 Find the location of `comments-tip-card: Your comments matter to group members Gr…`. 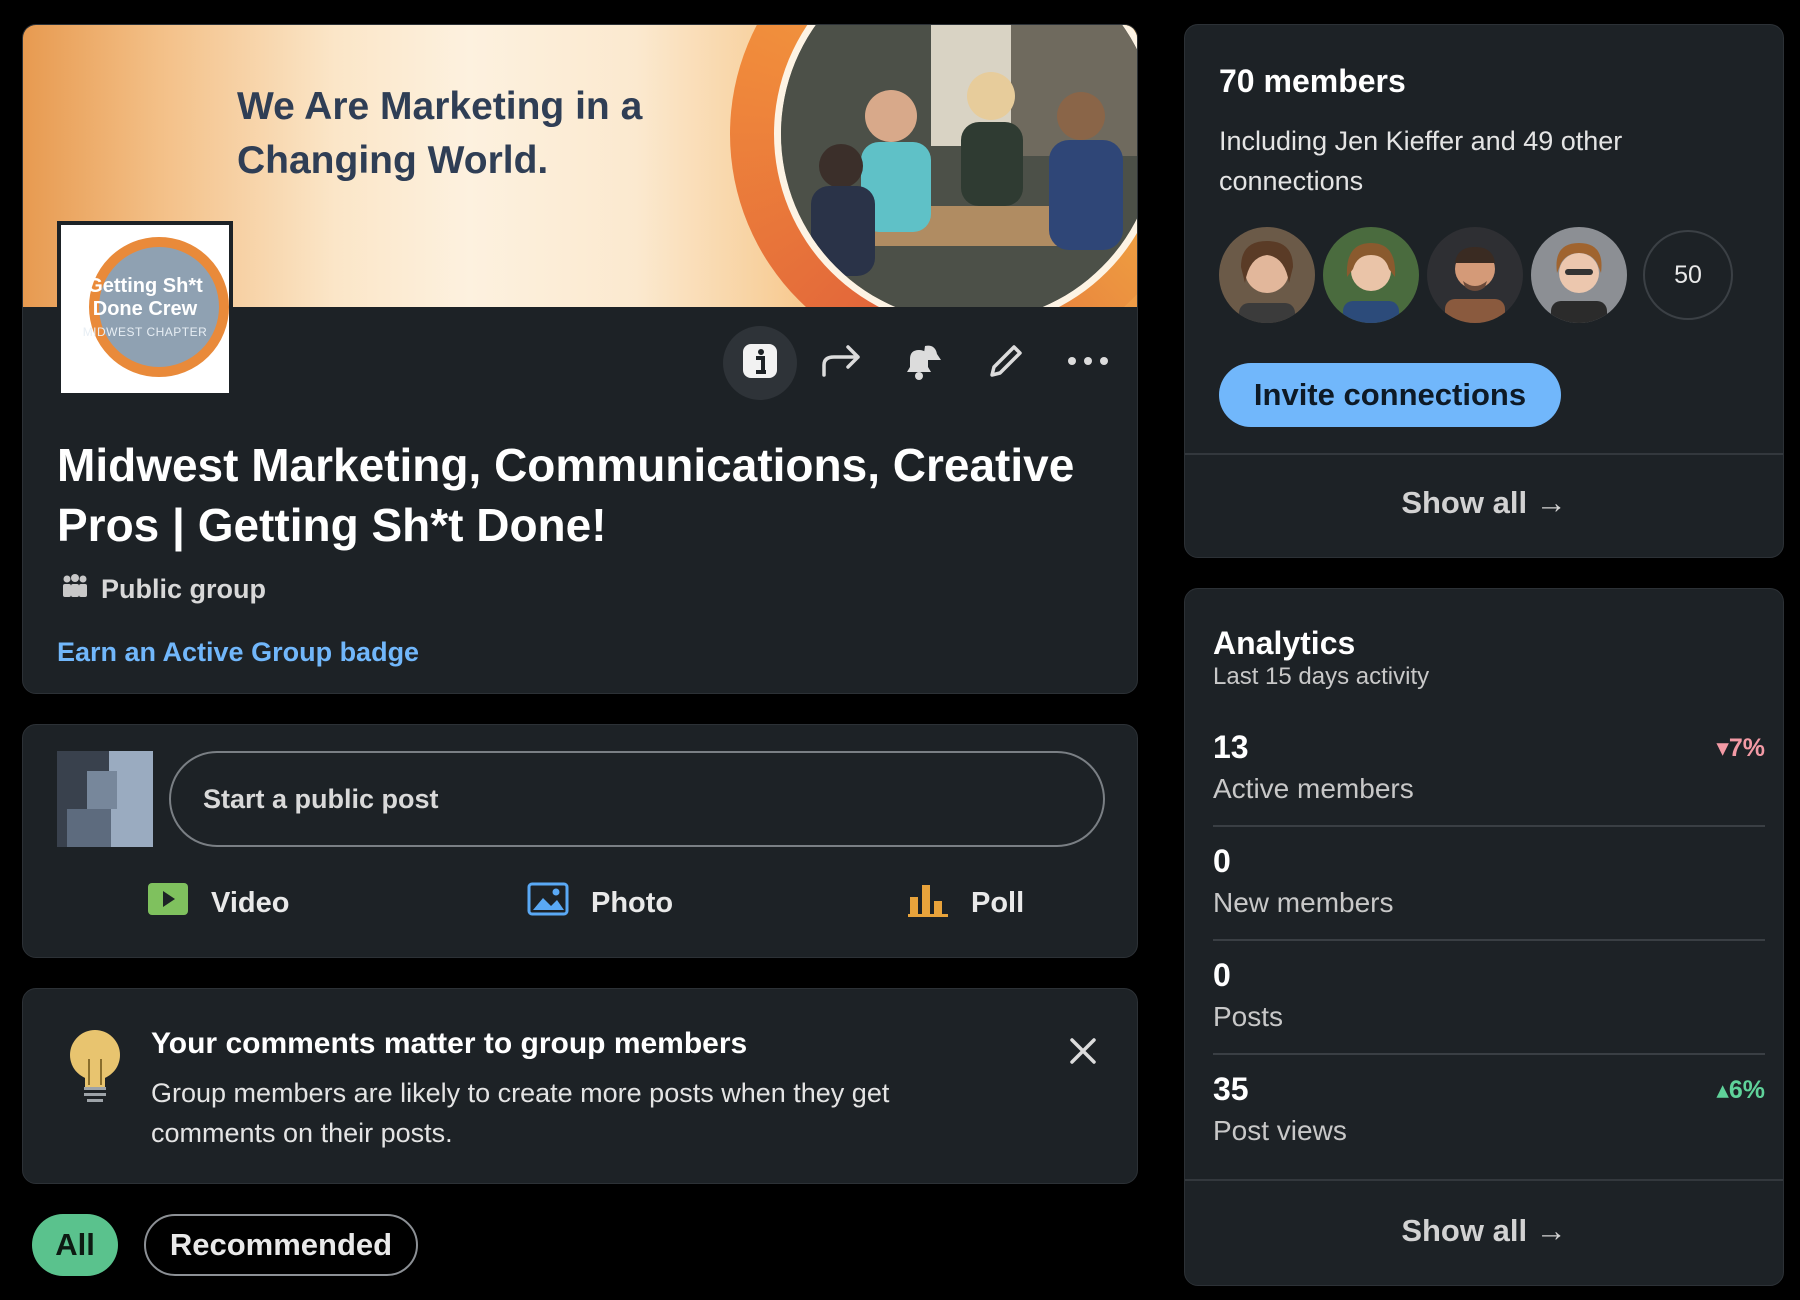

comments-tip-card: Your comments matter to group members Gr… is located at coordinates (580, 1086).